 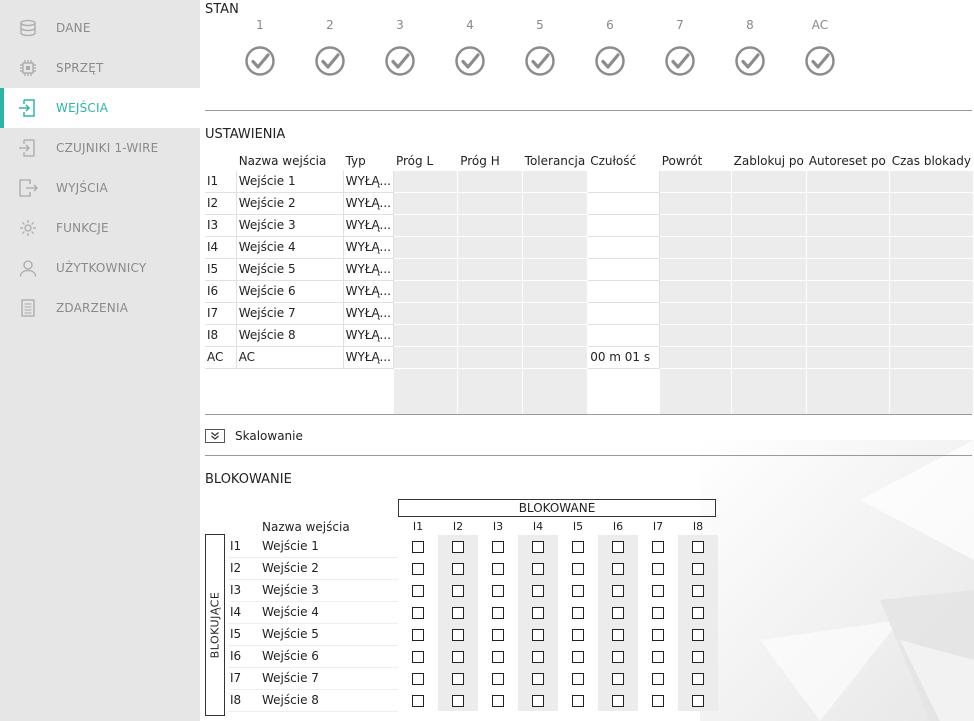 What do you see at coordinates (221, 247) in the screenshot?
I see `row-id: I4` at bounding box center [221, 247].